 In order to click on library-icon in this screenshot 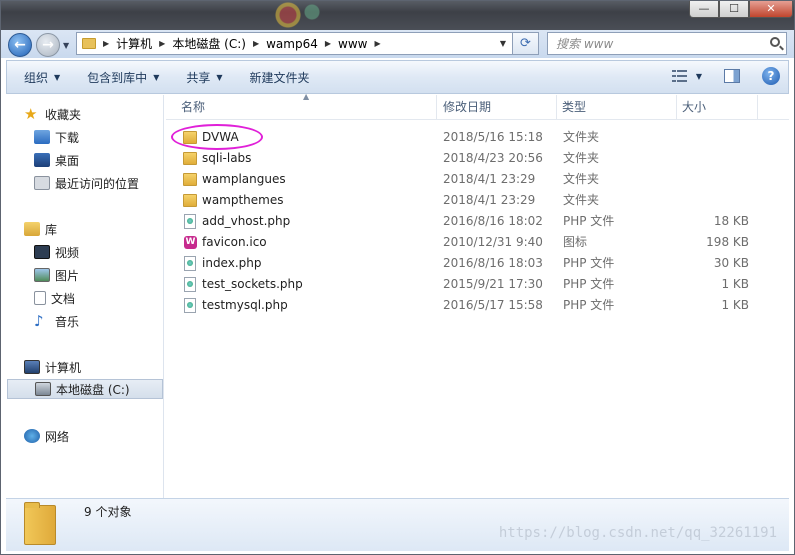, I will do `click(32, 229)`.